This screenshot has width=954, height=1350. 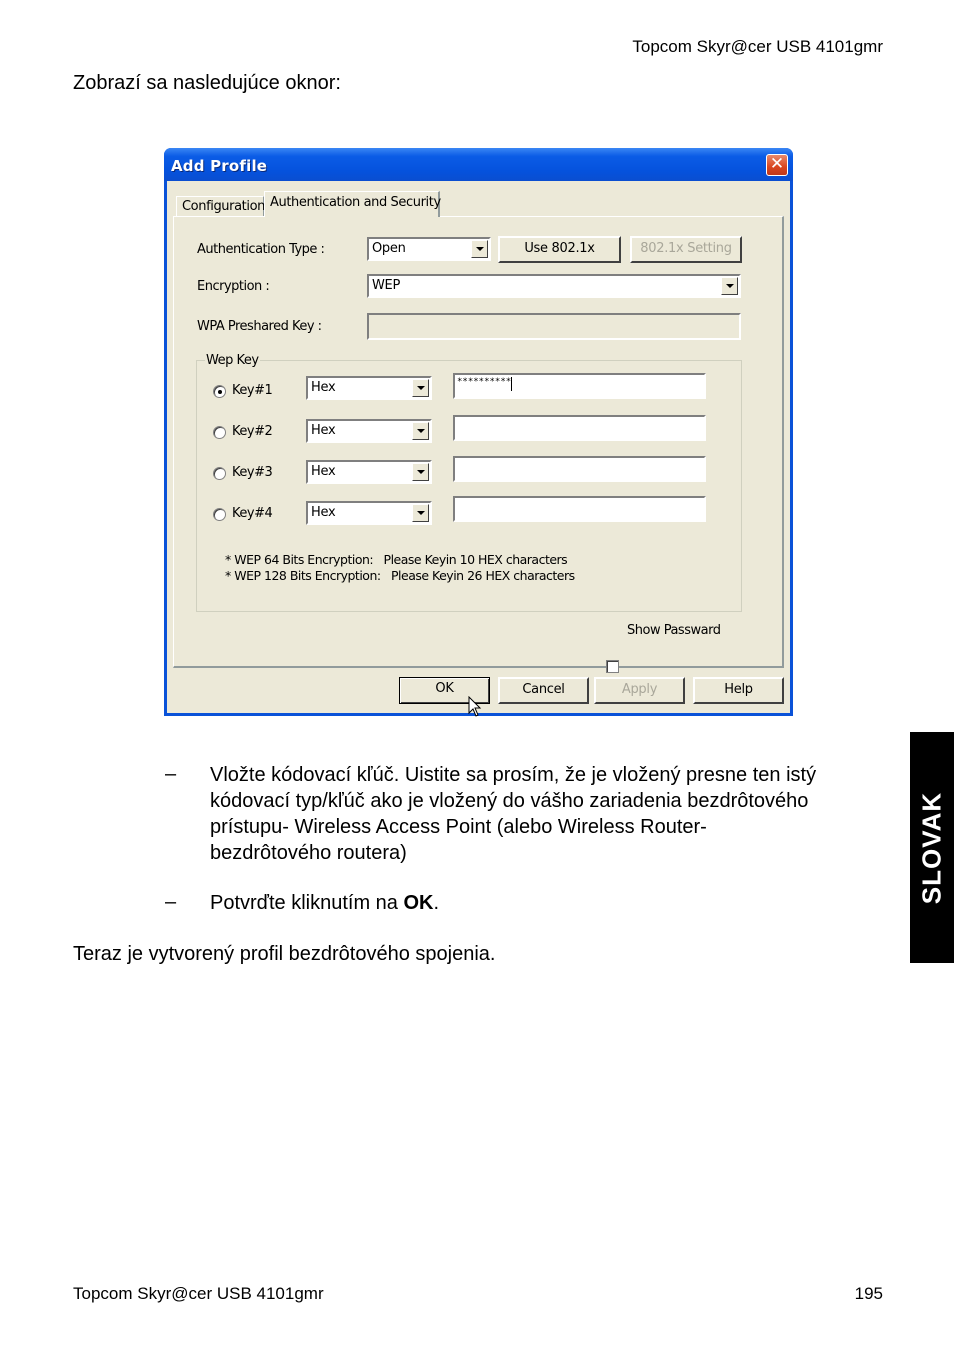 What do you see at coordinates (219, 473) in the screenshot?
I see `key3-radio` at bounding box center [219, 473].